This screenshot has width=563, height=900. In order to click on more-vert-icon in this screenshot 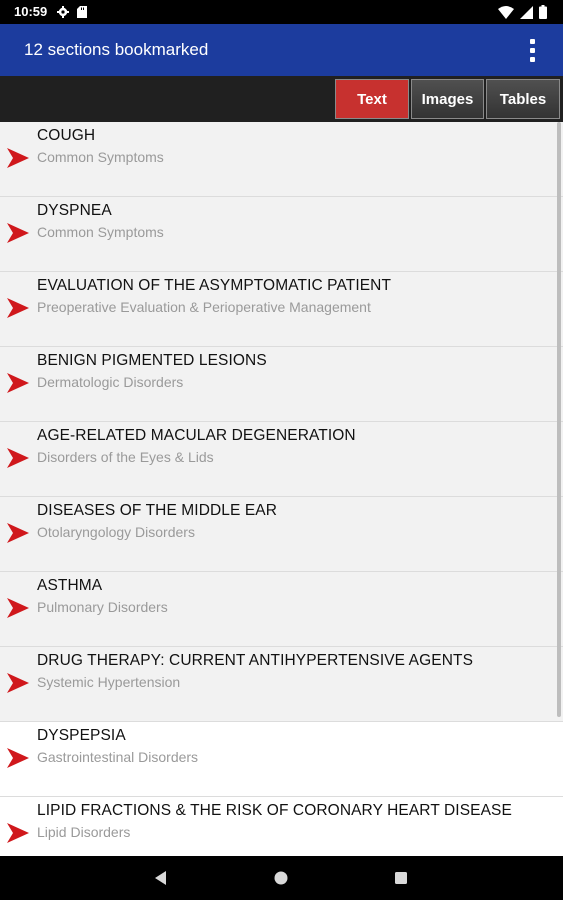, I will do `click(533, 51)`.